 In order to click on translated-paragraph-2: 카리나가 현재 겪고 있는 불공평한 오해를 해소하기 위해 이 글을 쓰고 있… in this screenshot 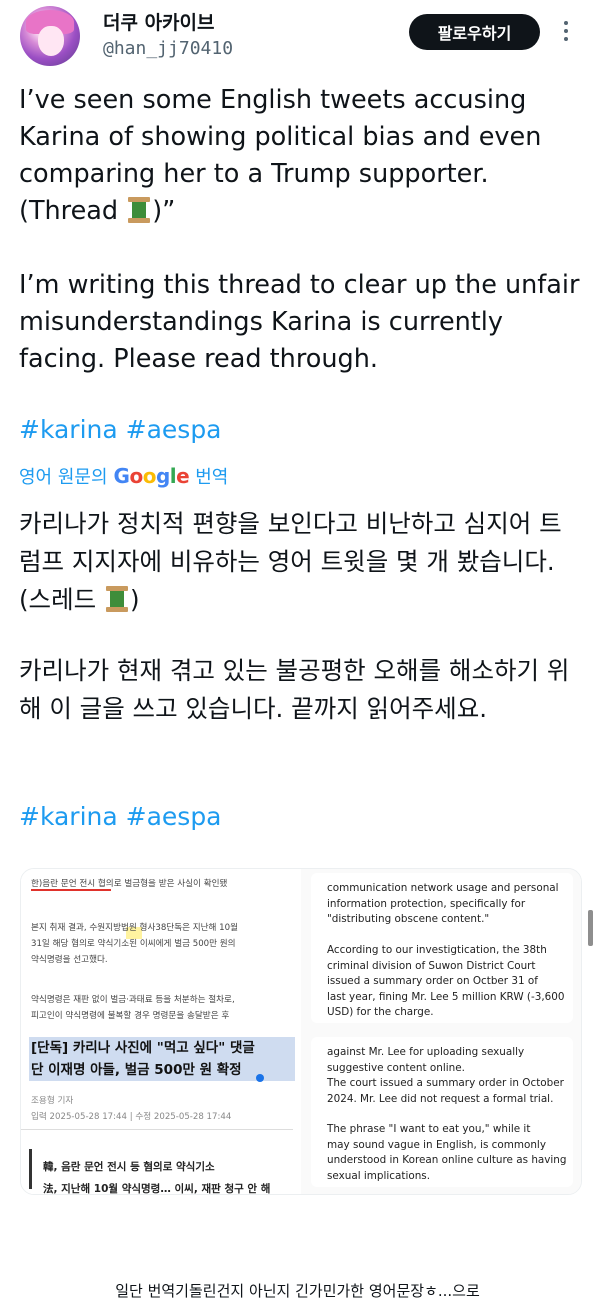, I will do `click(294, 689)`.